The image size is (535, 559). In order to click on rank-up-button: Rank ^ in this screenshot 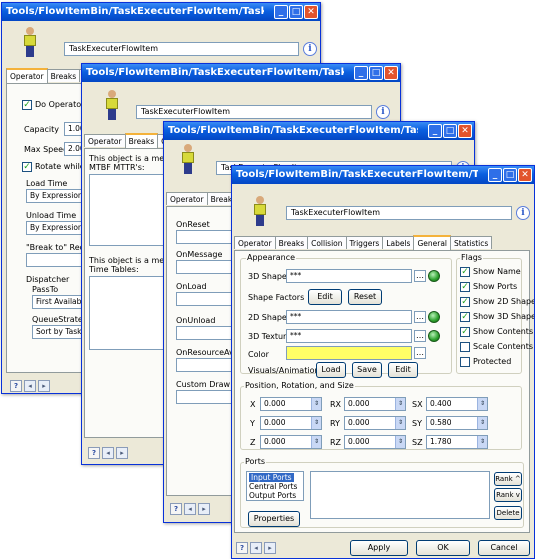, I will do `click(508, 479)`.